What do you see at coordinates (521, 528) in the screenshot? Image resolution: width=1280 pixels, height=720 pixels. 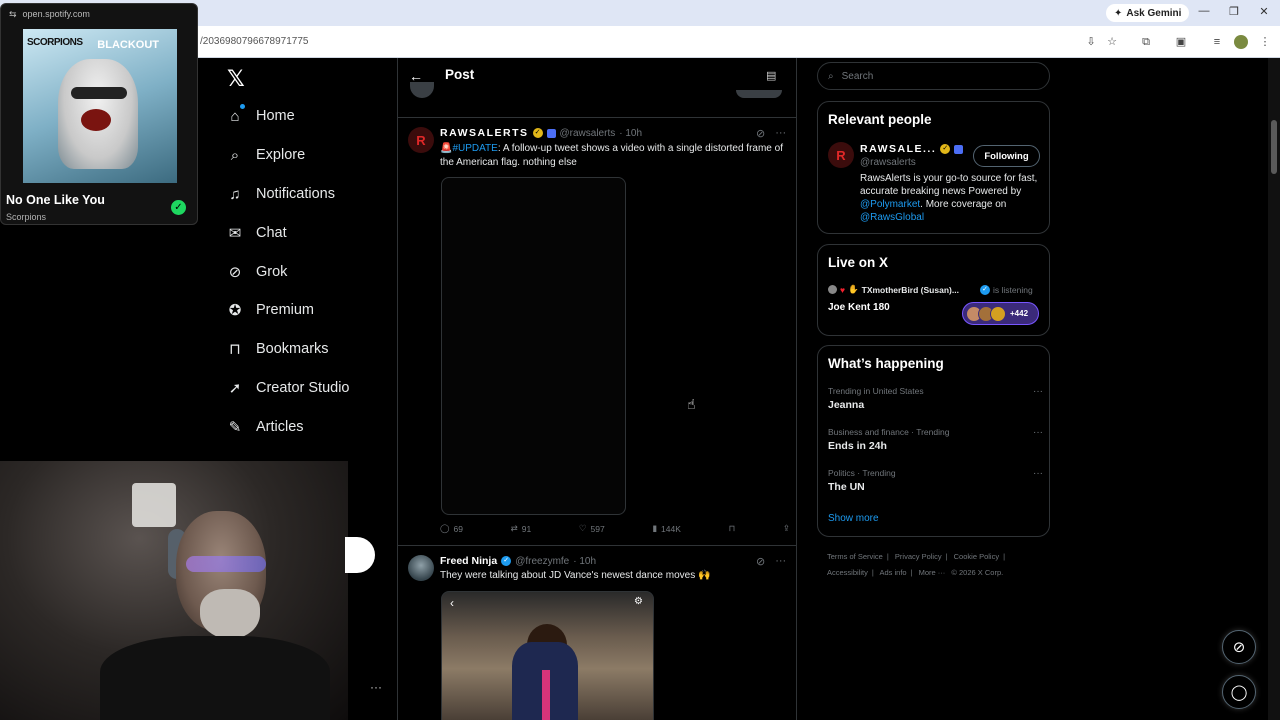 I see `repost-button: ⇄ 91` at bounding box center [521, 528].